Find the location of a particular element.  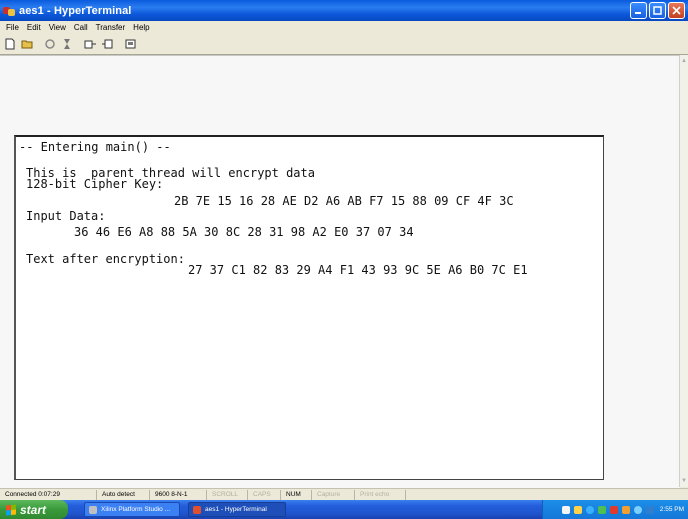

connect-icon is located at coordinates (67, 44).